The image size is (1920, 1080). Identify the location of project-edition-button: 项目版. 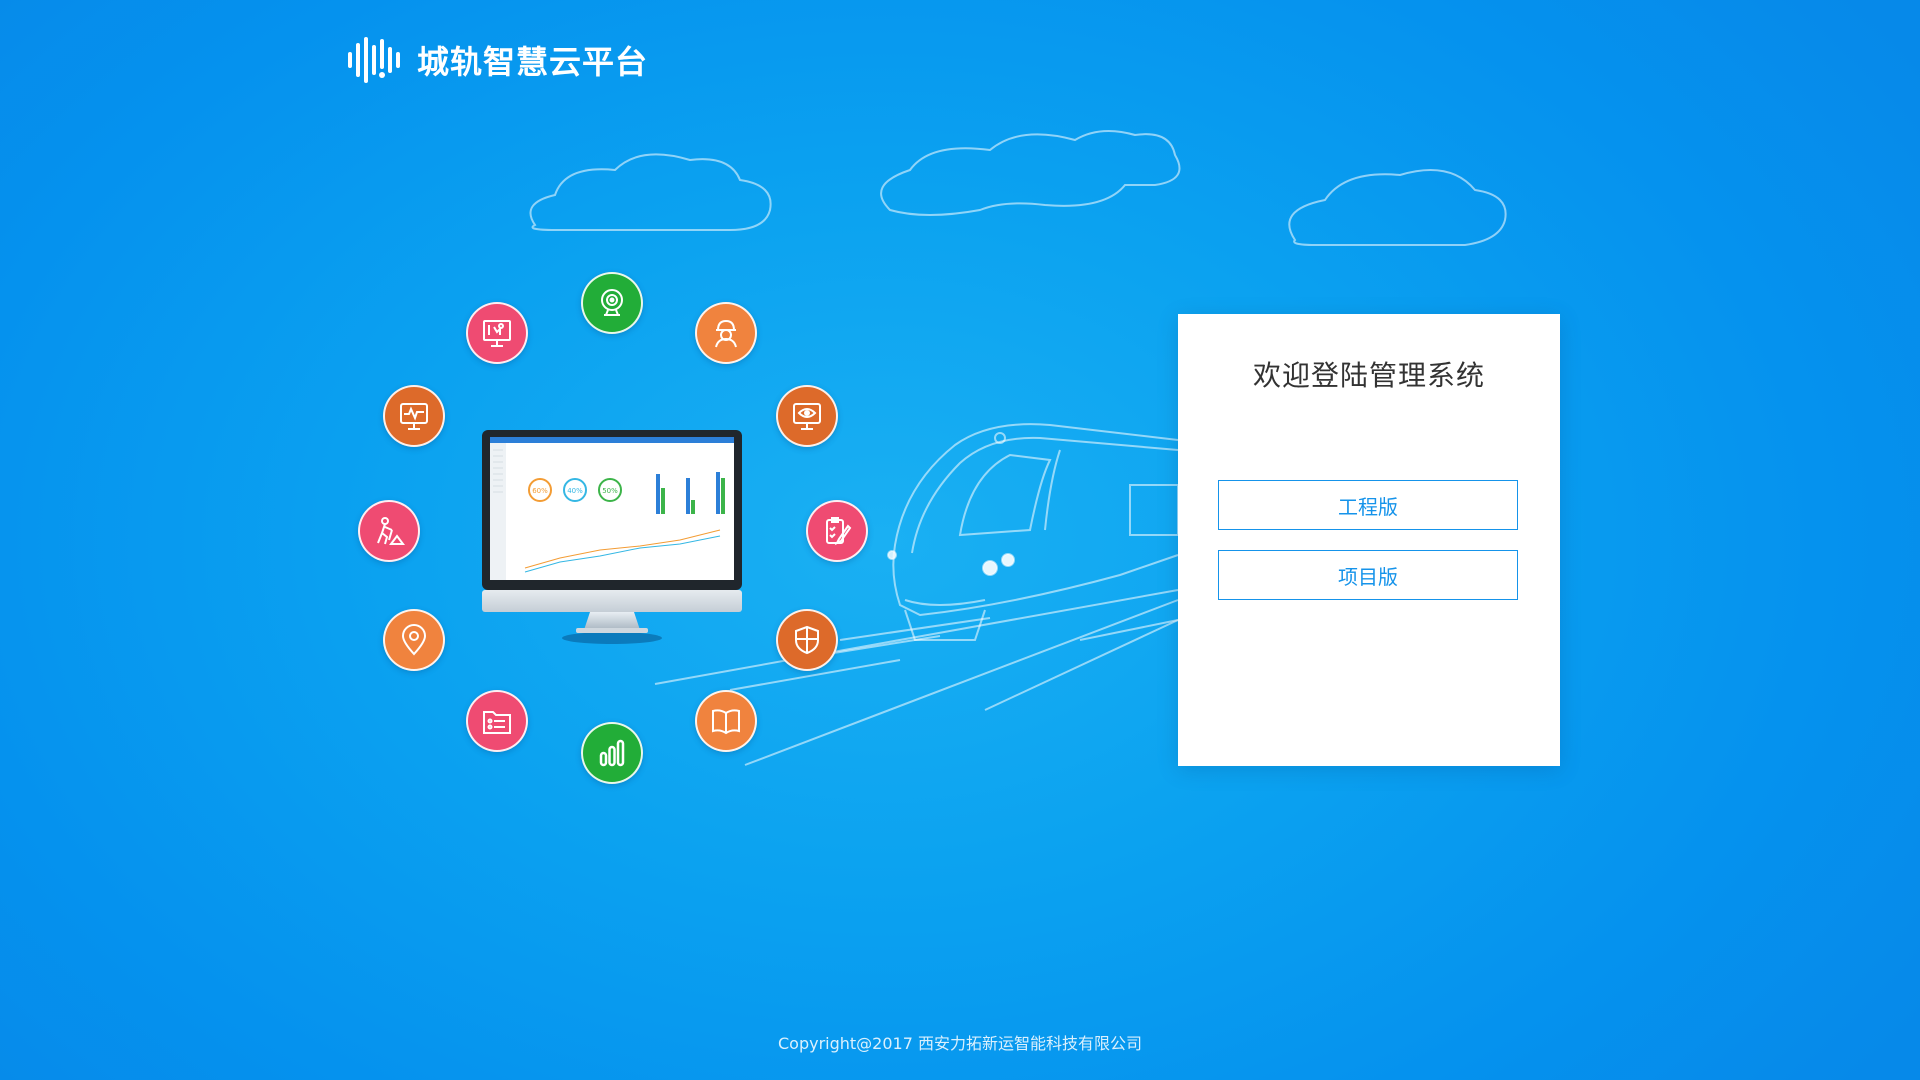
(1368, 575).